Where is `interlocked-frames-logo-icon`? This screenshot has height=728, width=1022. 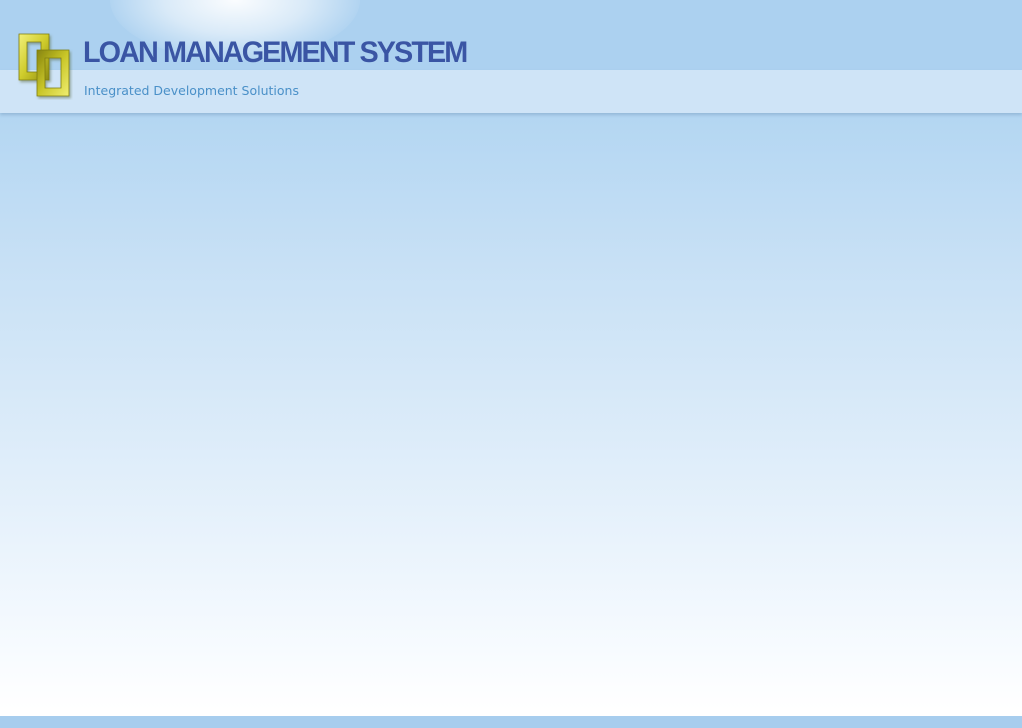 interlocked-frames-logo-icon is located at coordinates (45, 66).